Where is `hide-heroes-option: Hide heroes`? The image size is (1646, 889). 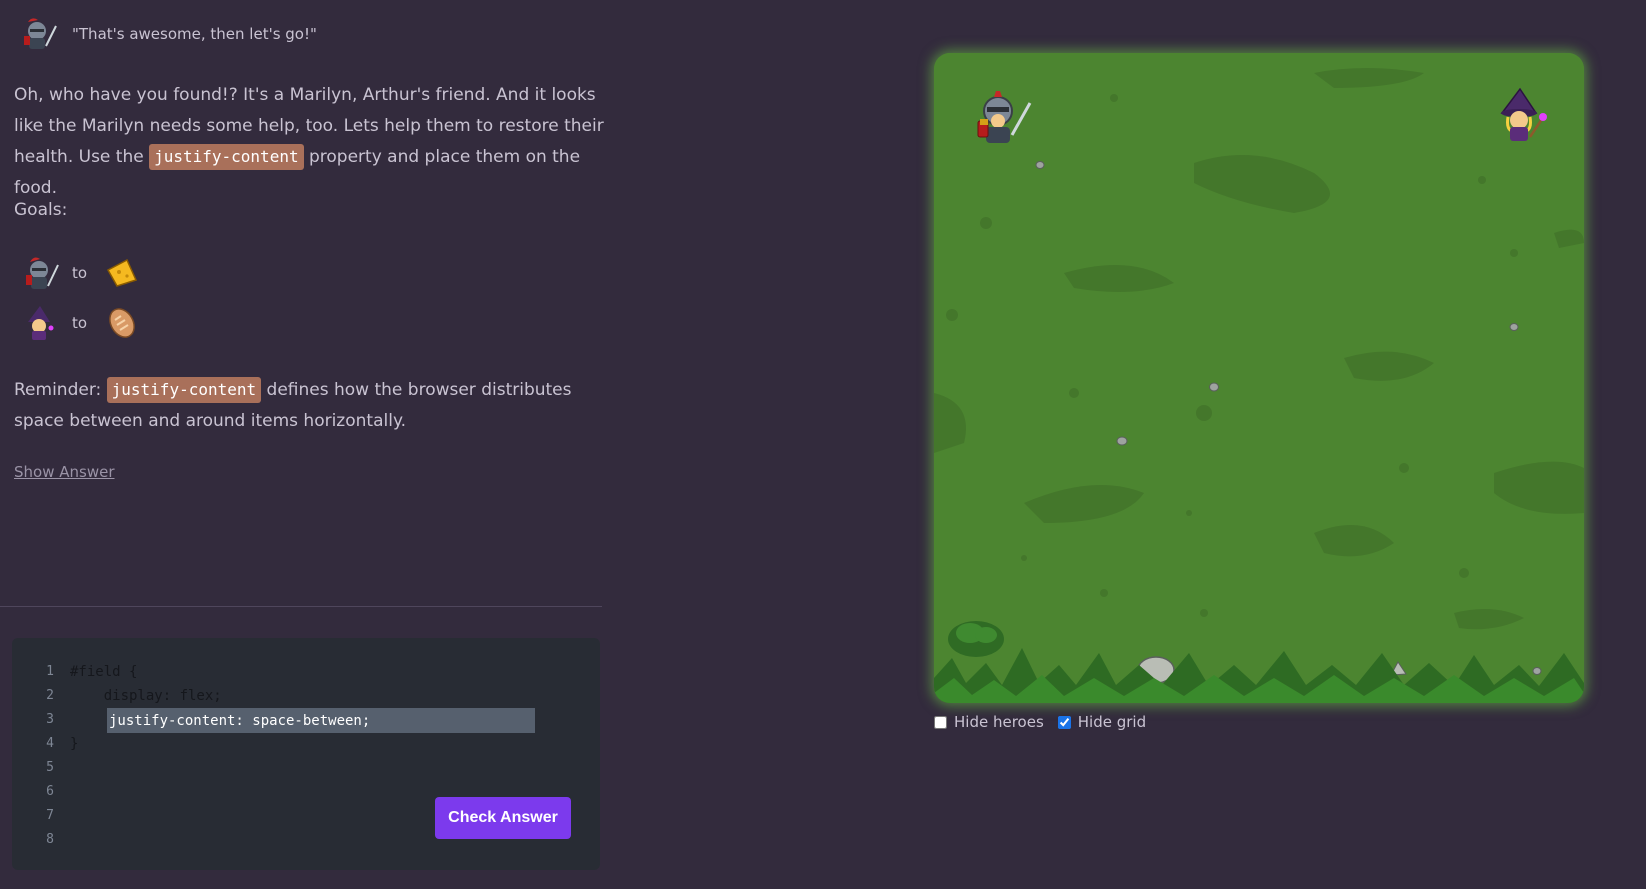
hide-heroes-option: Hide heroes is located at coordinates (989, 722).